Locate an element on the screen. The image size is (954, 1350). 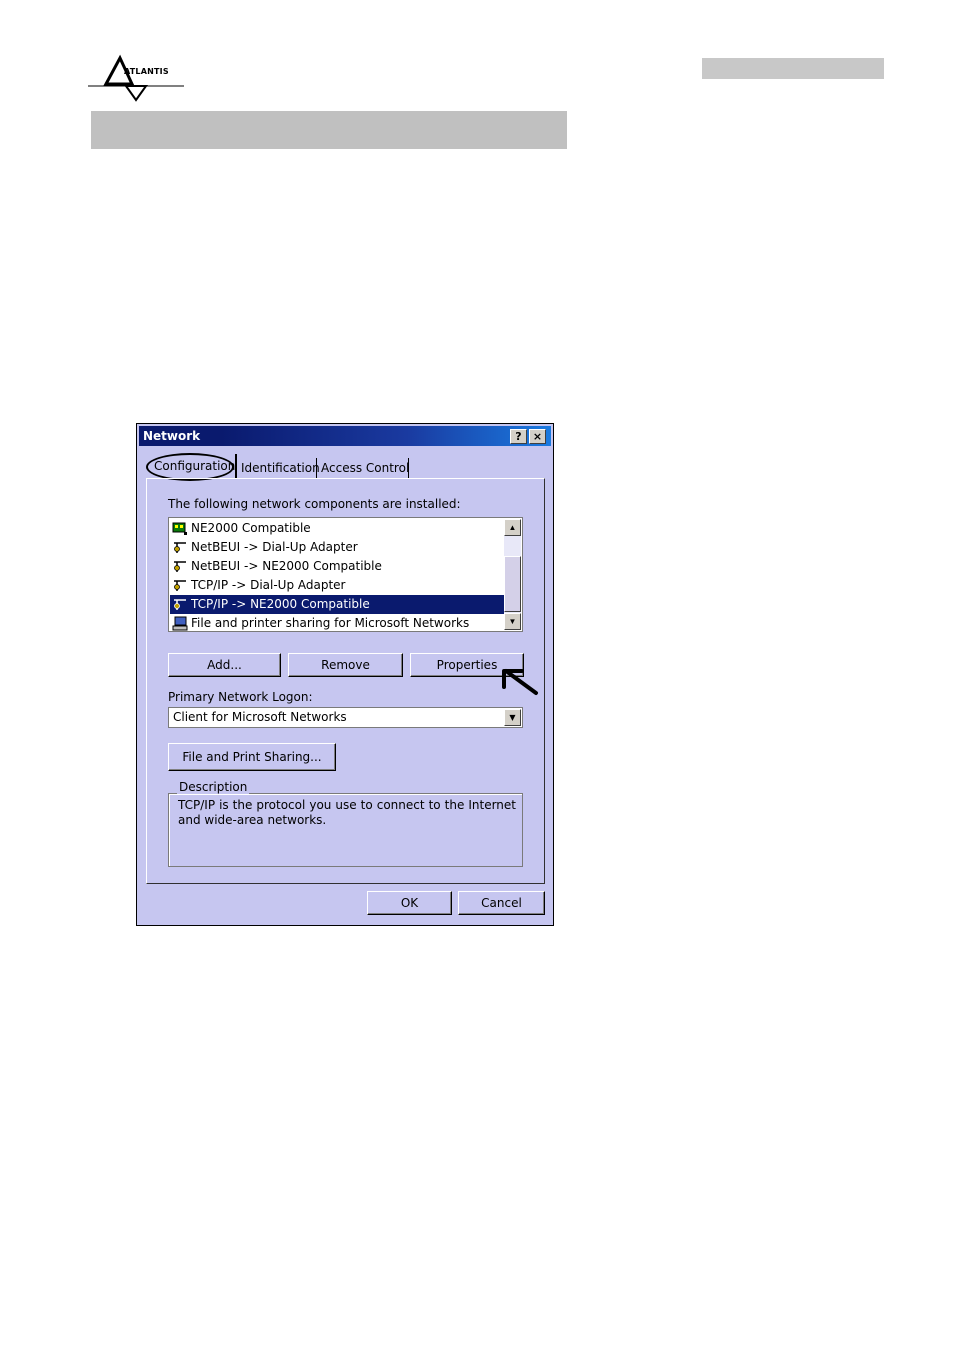
window-title: Network is located at coordinates (172, 436).